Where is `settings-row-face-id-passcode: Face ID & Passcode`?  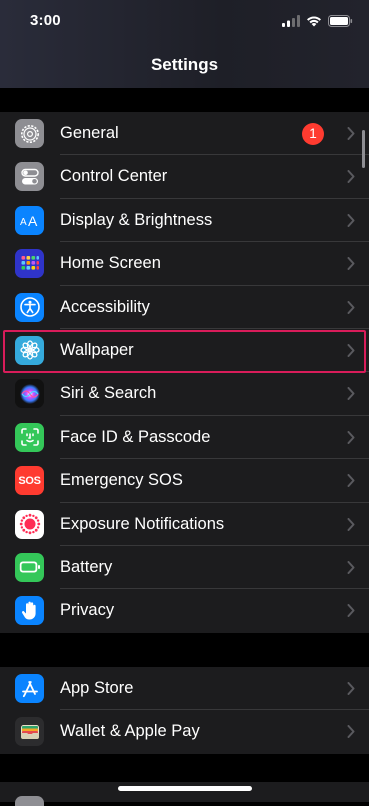
settings-row-face-id-passcode: Face ID & Passcode is located at coordinates (184, 438).